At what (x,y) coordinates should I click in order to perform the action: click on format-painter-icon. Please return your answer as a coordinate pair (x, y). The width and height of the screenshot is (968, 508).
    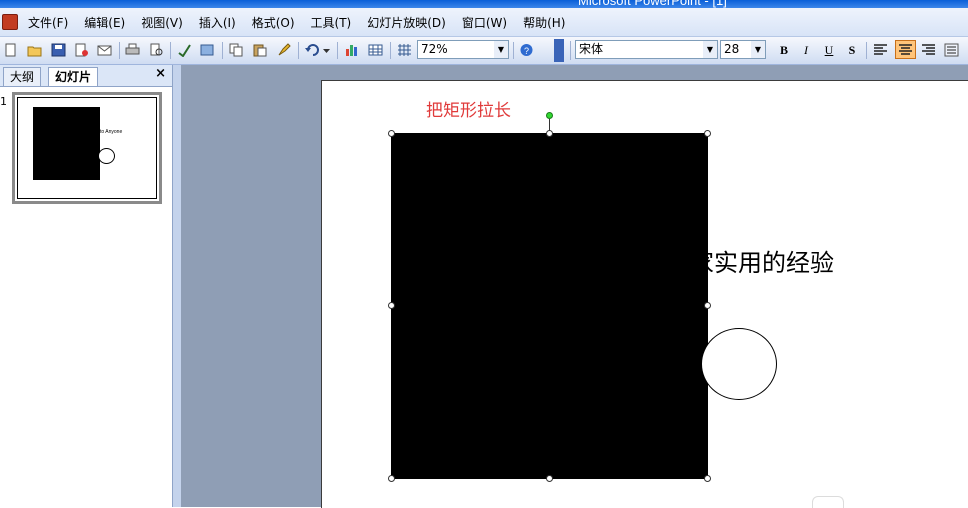
    Looking at the image, I should click on (283, 50).